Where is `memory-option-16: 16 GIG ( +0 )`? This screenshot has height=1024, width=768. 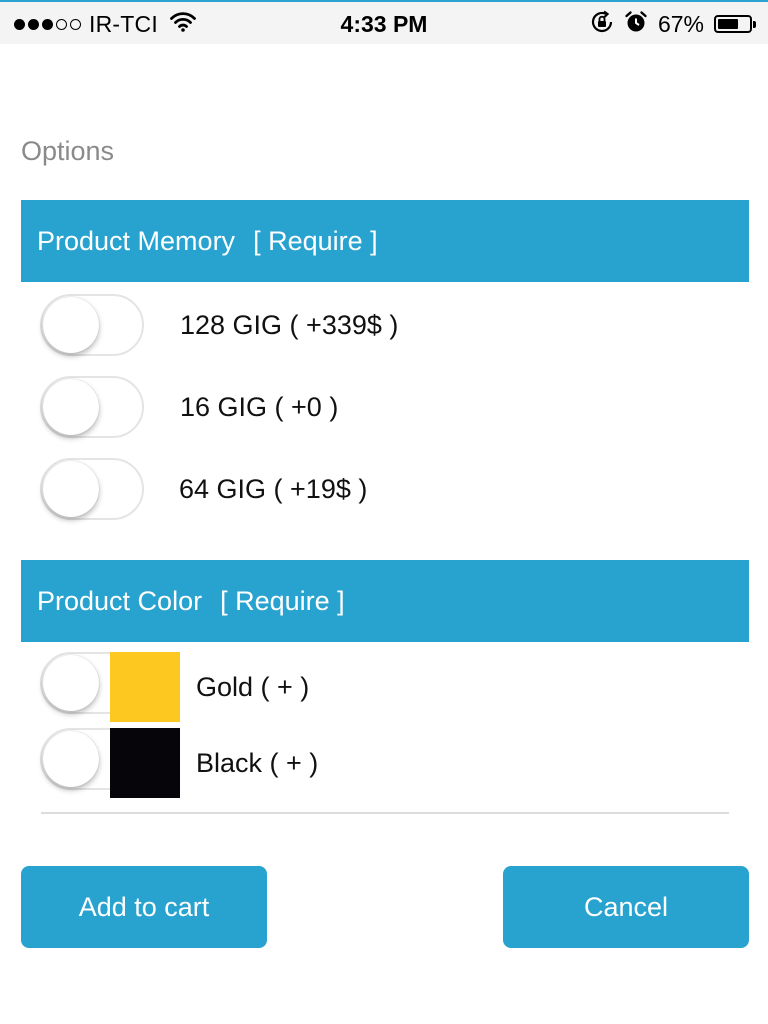
memory-option-16: 16 GIG ( +0 ) is located at coordinates (189, 407).